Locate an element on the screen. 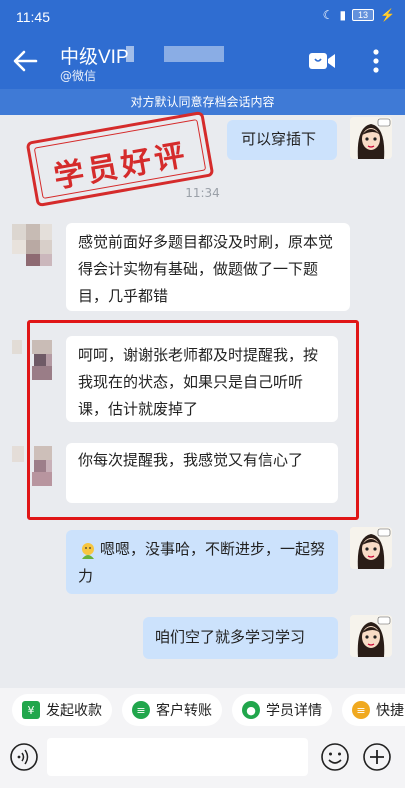  quick-action-label: 快捷 is located at coordinates (390, 711).